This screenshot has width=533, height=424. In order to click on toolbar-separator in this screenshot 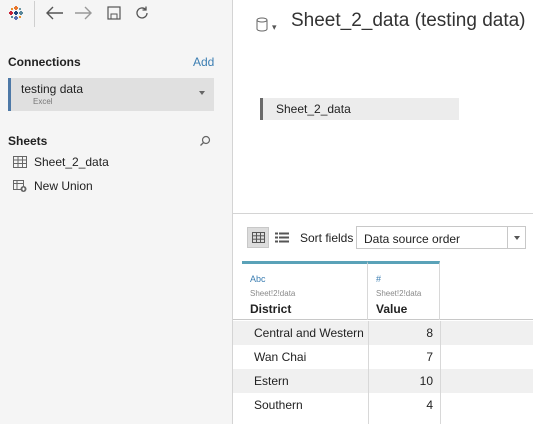, I will do `click(34, 14)`.